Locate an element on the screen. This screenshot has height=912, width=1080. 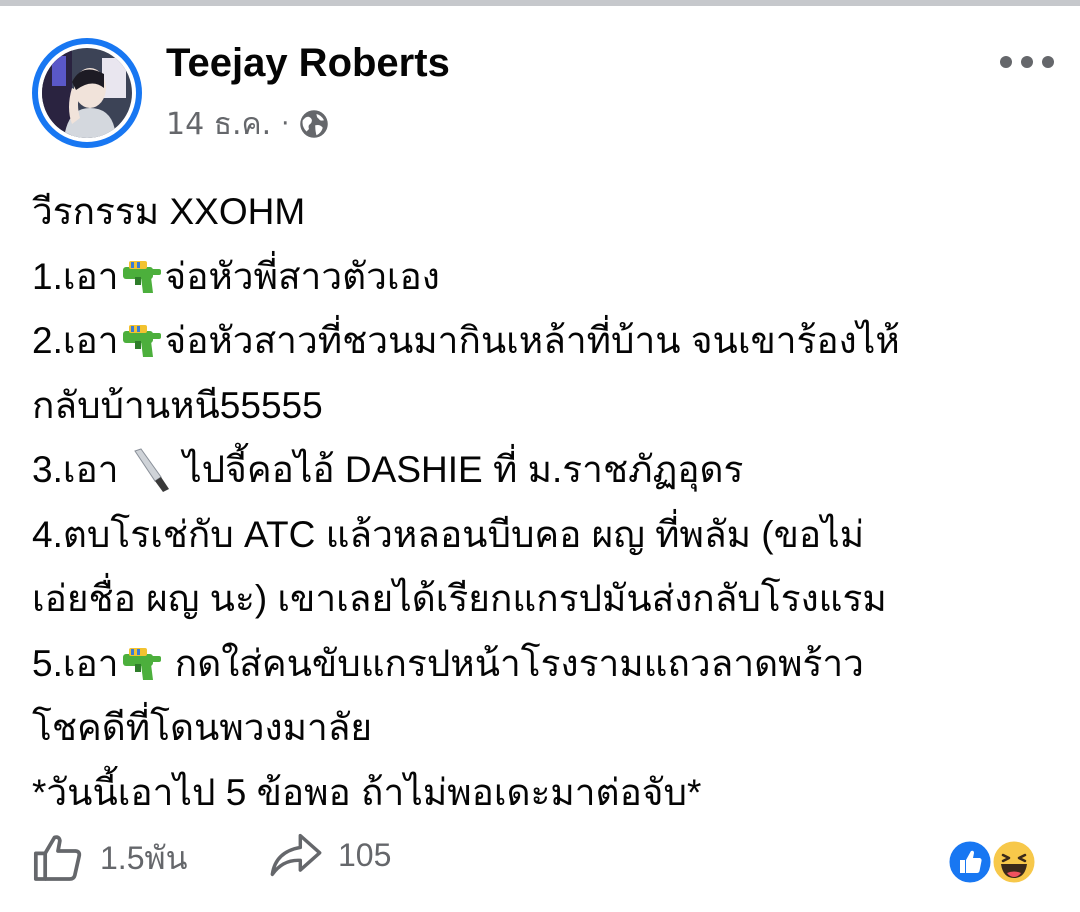
post-line: 1.เอา จ่อหัวพี่สาวตัวเอง is located at coordinates (547, 277).